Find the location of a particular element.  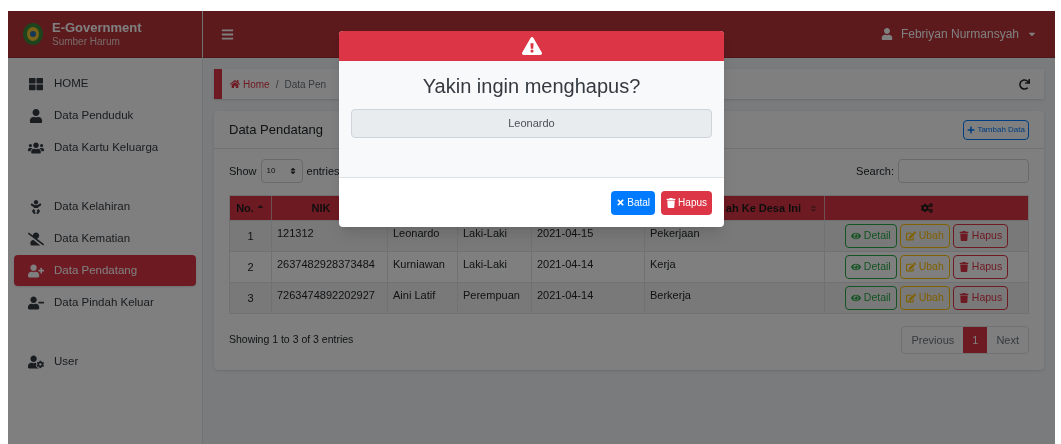

user-menu: Febriyan Nurmansyah is located at coordinates (958, 34).